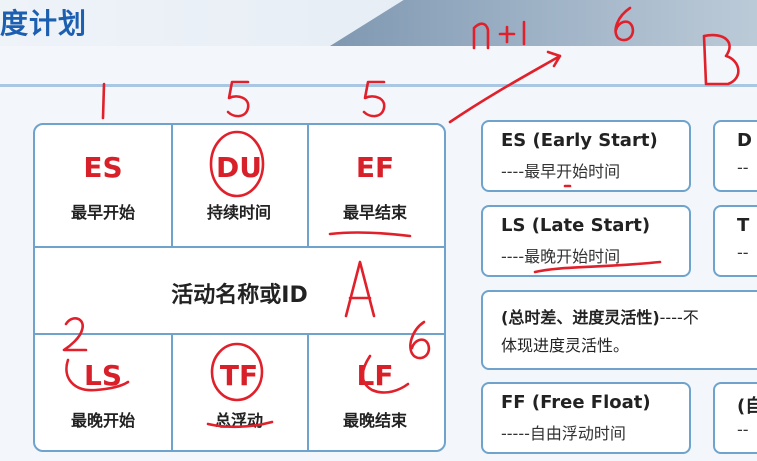 Image resolution: width=757 pixels, height=461 pixels. I want to click on card-right-1-head: D, so click(744, 140).